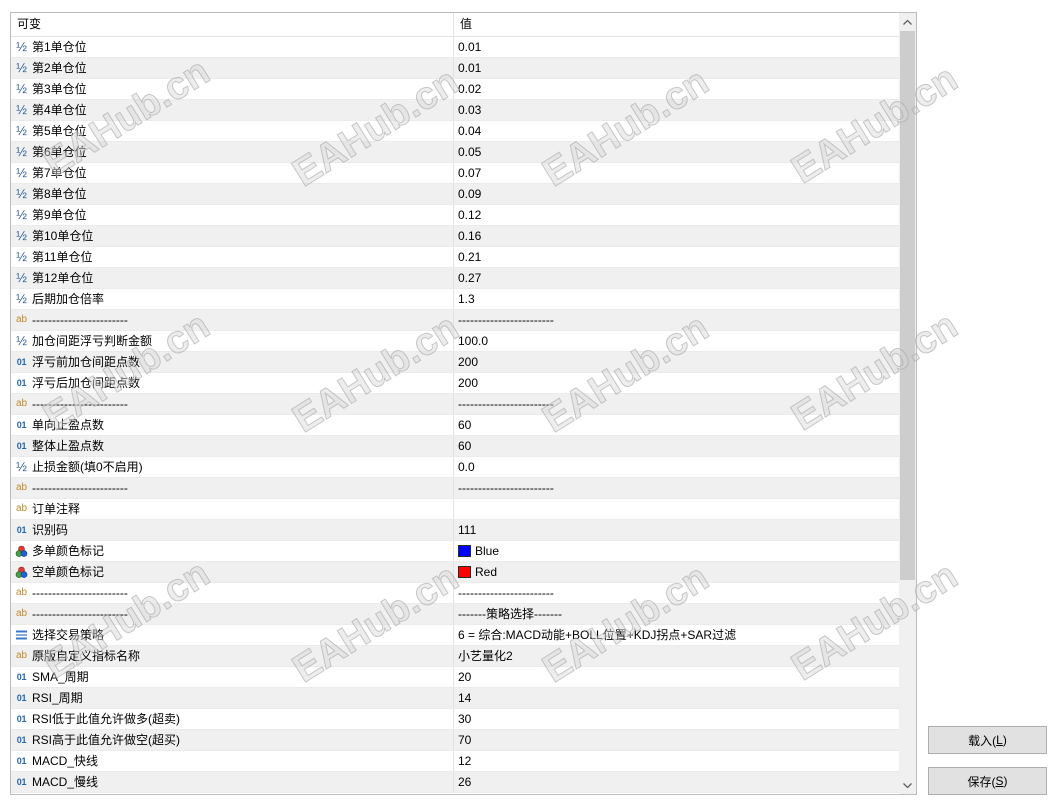 Image resolution: width=1057 pixels, height=808 pixels. Describe the element at coordinates (676, 215) in the screenshot. I see `param-value-cell: 0.12` at that location.